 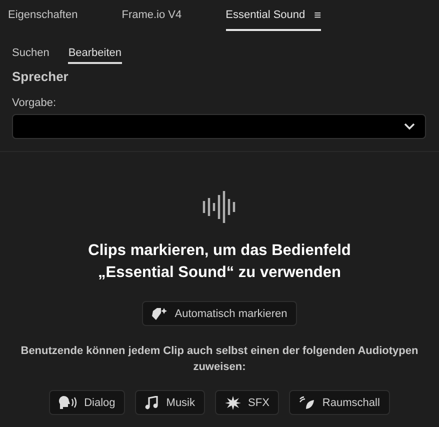 What do you see at coordinates (274, 20) in the screenshot?
I see `panel-tab: Essential Sound ≡` at bounding box center [274, 20].